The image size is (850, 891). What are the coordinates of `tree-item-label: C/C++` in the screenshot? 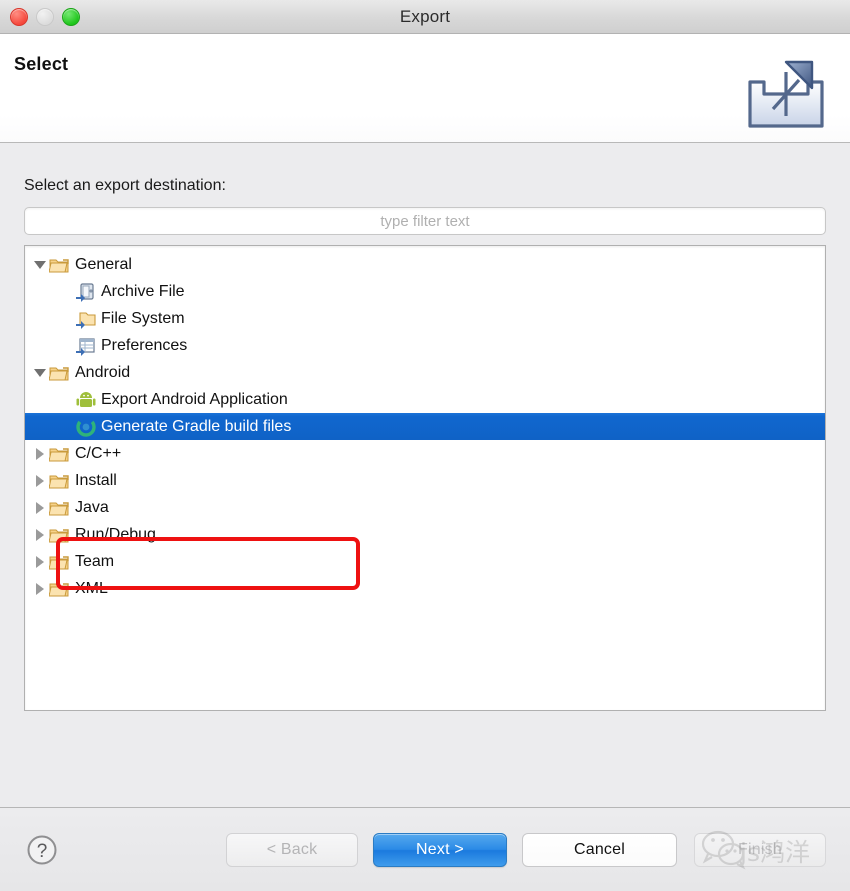 It's located at (98, 453).